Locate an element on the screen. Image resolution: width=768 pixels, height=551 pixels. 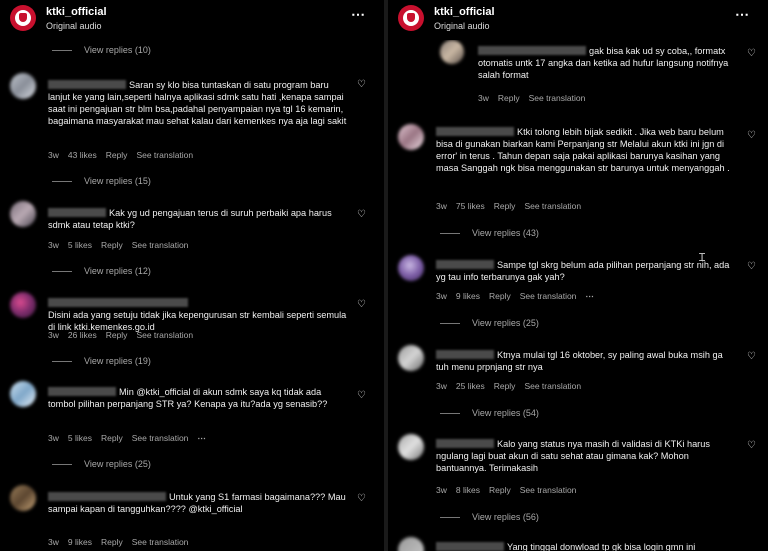
comment-meta: 3w 5 likes Reply See translation ⋯ is located at coordinates (132, 438).